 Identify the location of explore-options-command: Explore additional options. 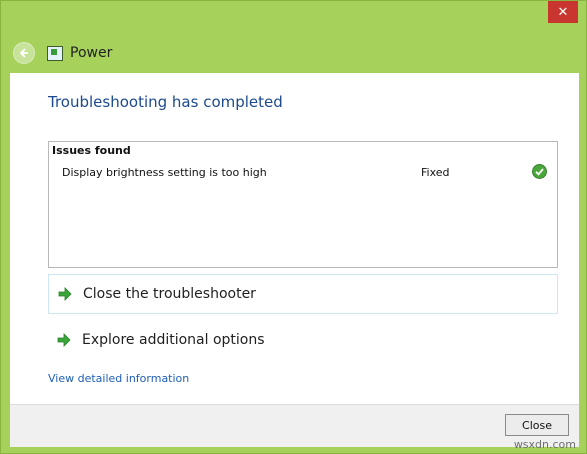
(303, 340).